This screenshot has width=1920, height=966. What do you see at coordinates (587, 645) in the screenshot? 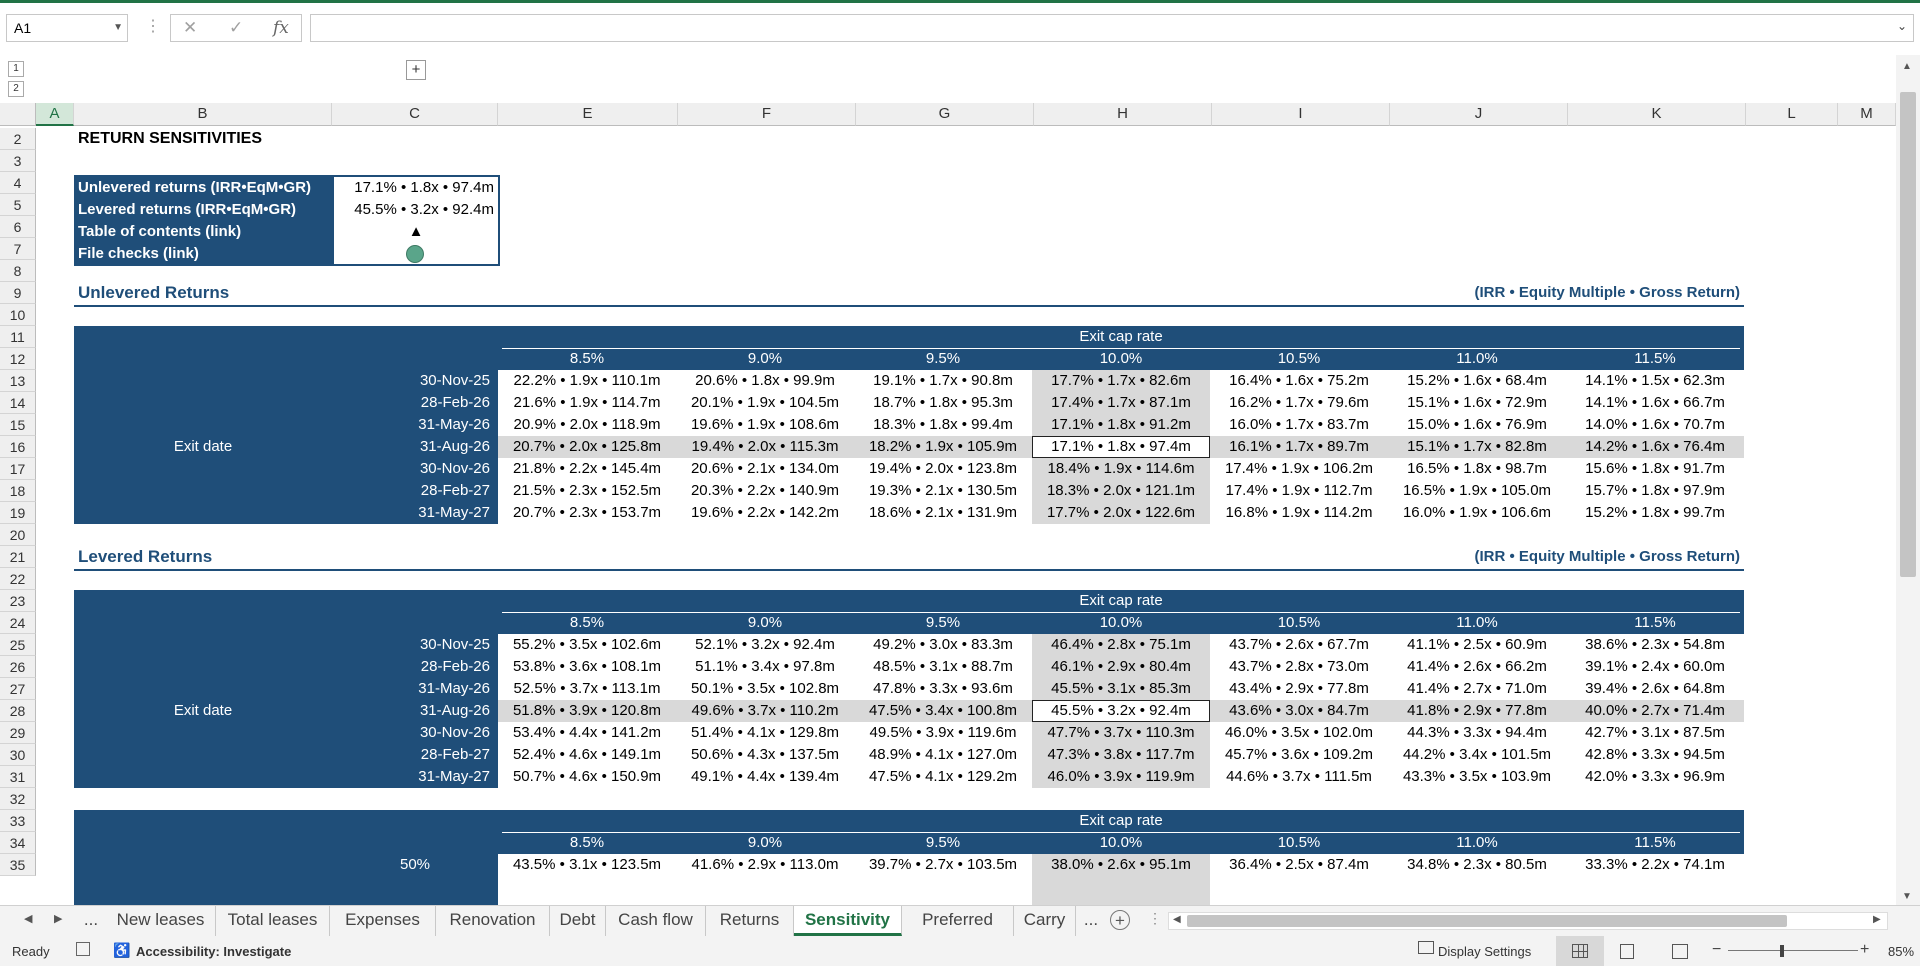
I see `levered-value-cell: 55.2% • 3.5x • 102.6m` at bounding box center [587, 645].